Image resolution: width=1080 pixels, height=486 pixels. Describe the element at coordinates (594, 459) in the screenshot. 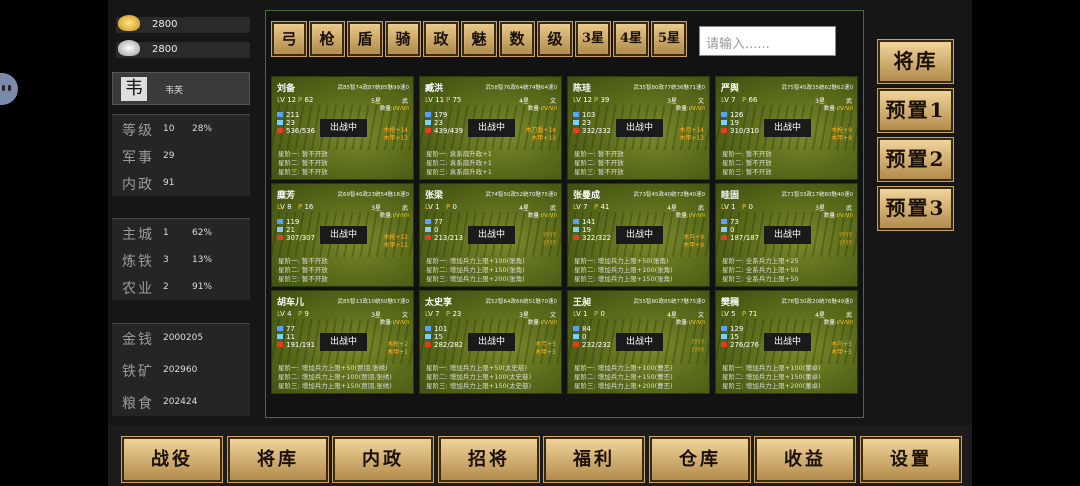

I see `nav-welfare-button: 福利` at that location.